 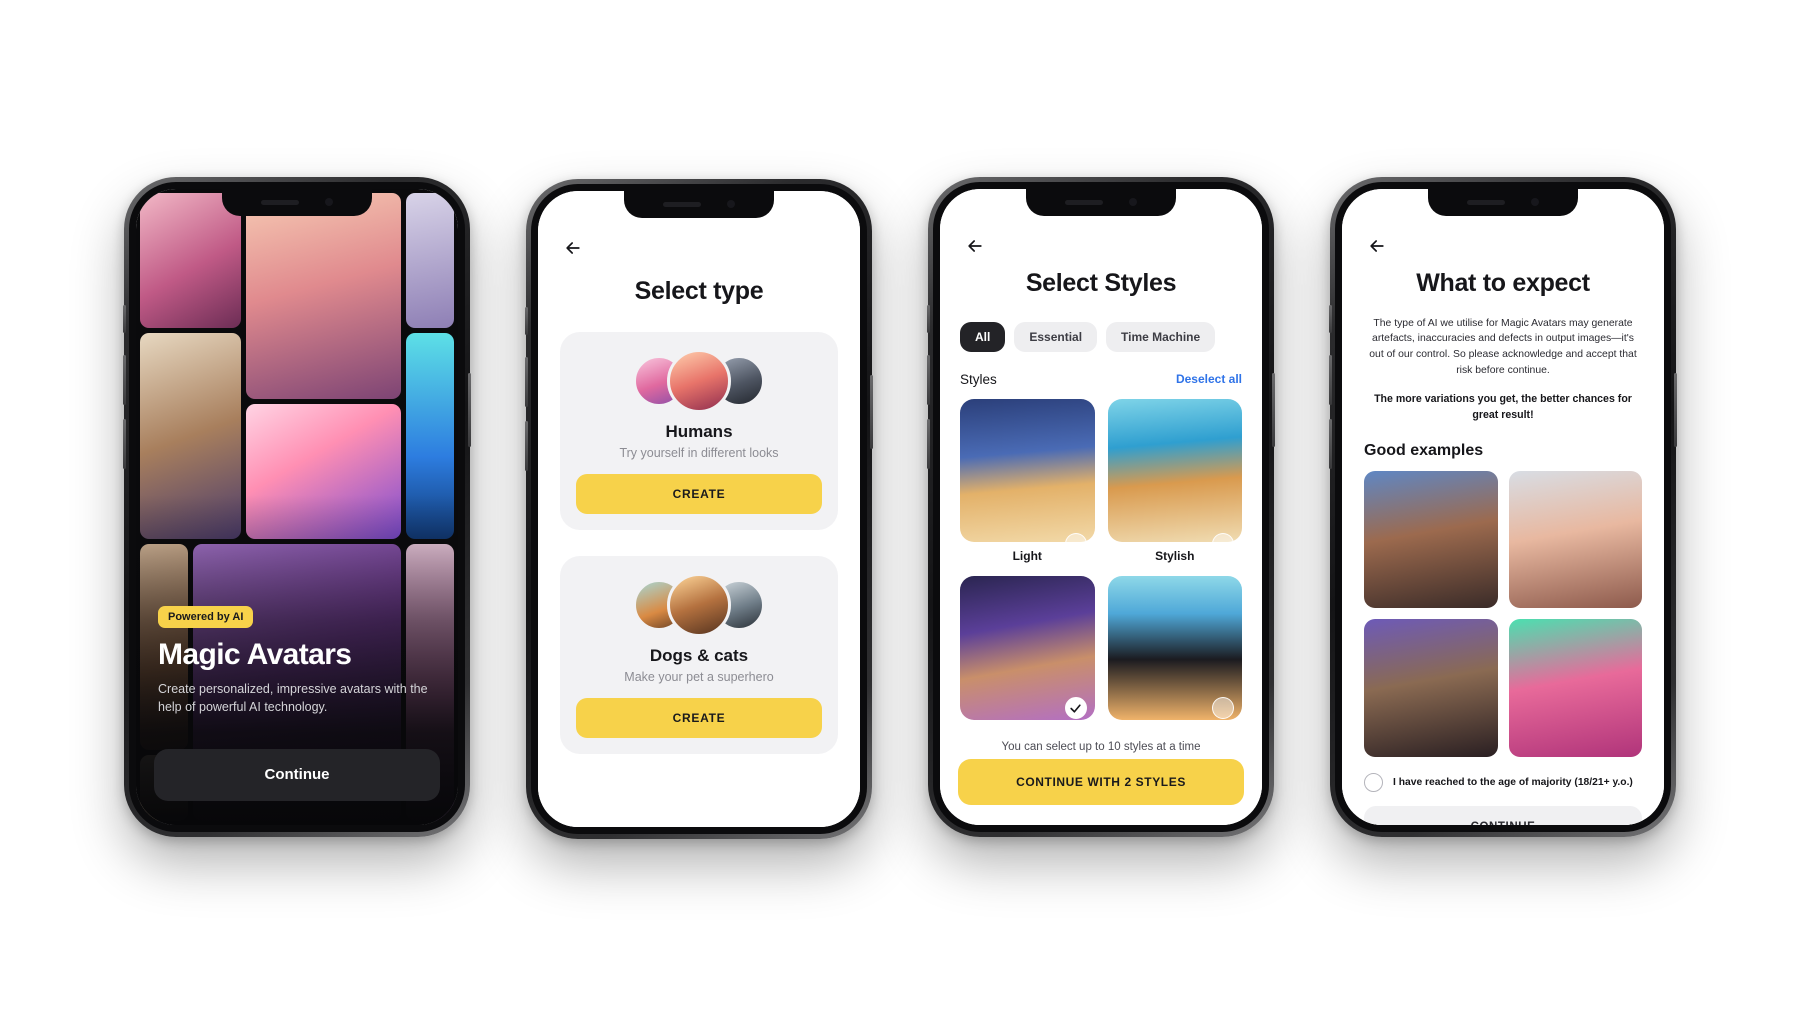 What do you see at coordinates (1503, 282) in the screenshot?
I see `page-title: What to expect` at bounding box center [1503, 282].